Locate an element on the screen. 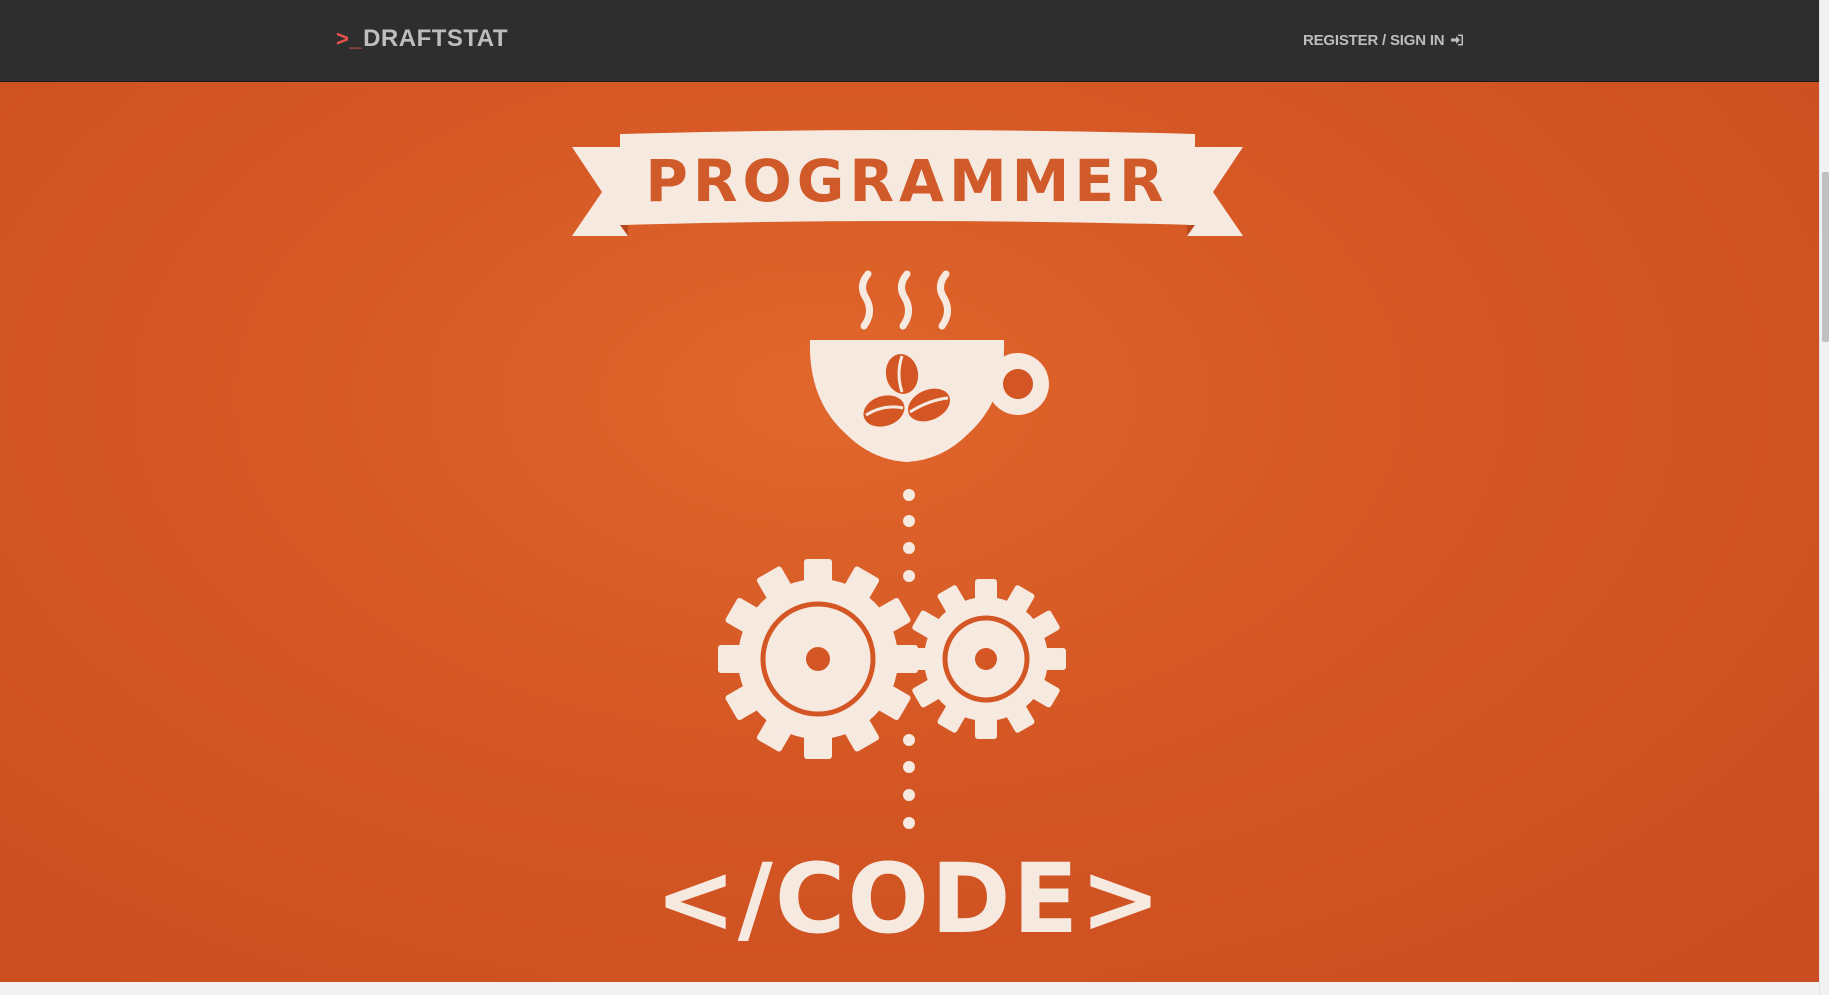 The width and height of the screenshot is (1829, 995). scrollbar-thumb is located at coordinates (1825, 257).